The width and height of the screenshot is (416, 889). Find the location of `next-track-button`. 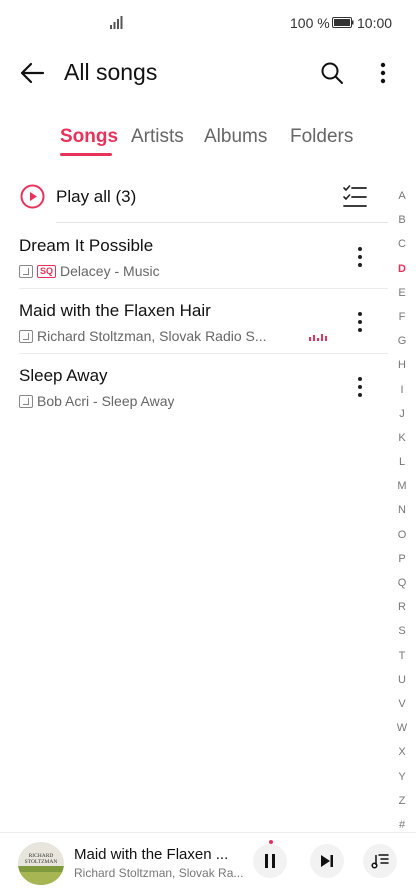

next-track-button is located at coordinates (327, 861).